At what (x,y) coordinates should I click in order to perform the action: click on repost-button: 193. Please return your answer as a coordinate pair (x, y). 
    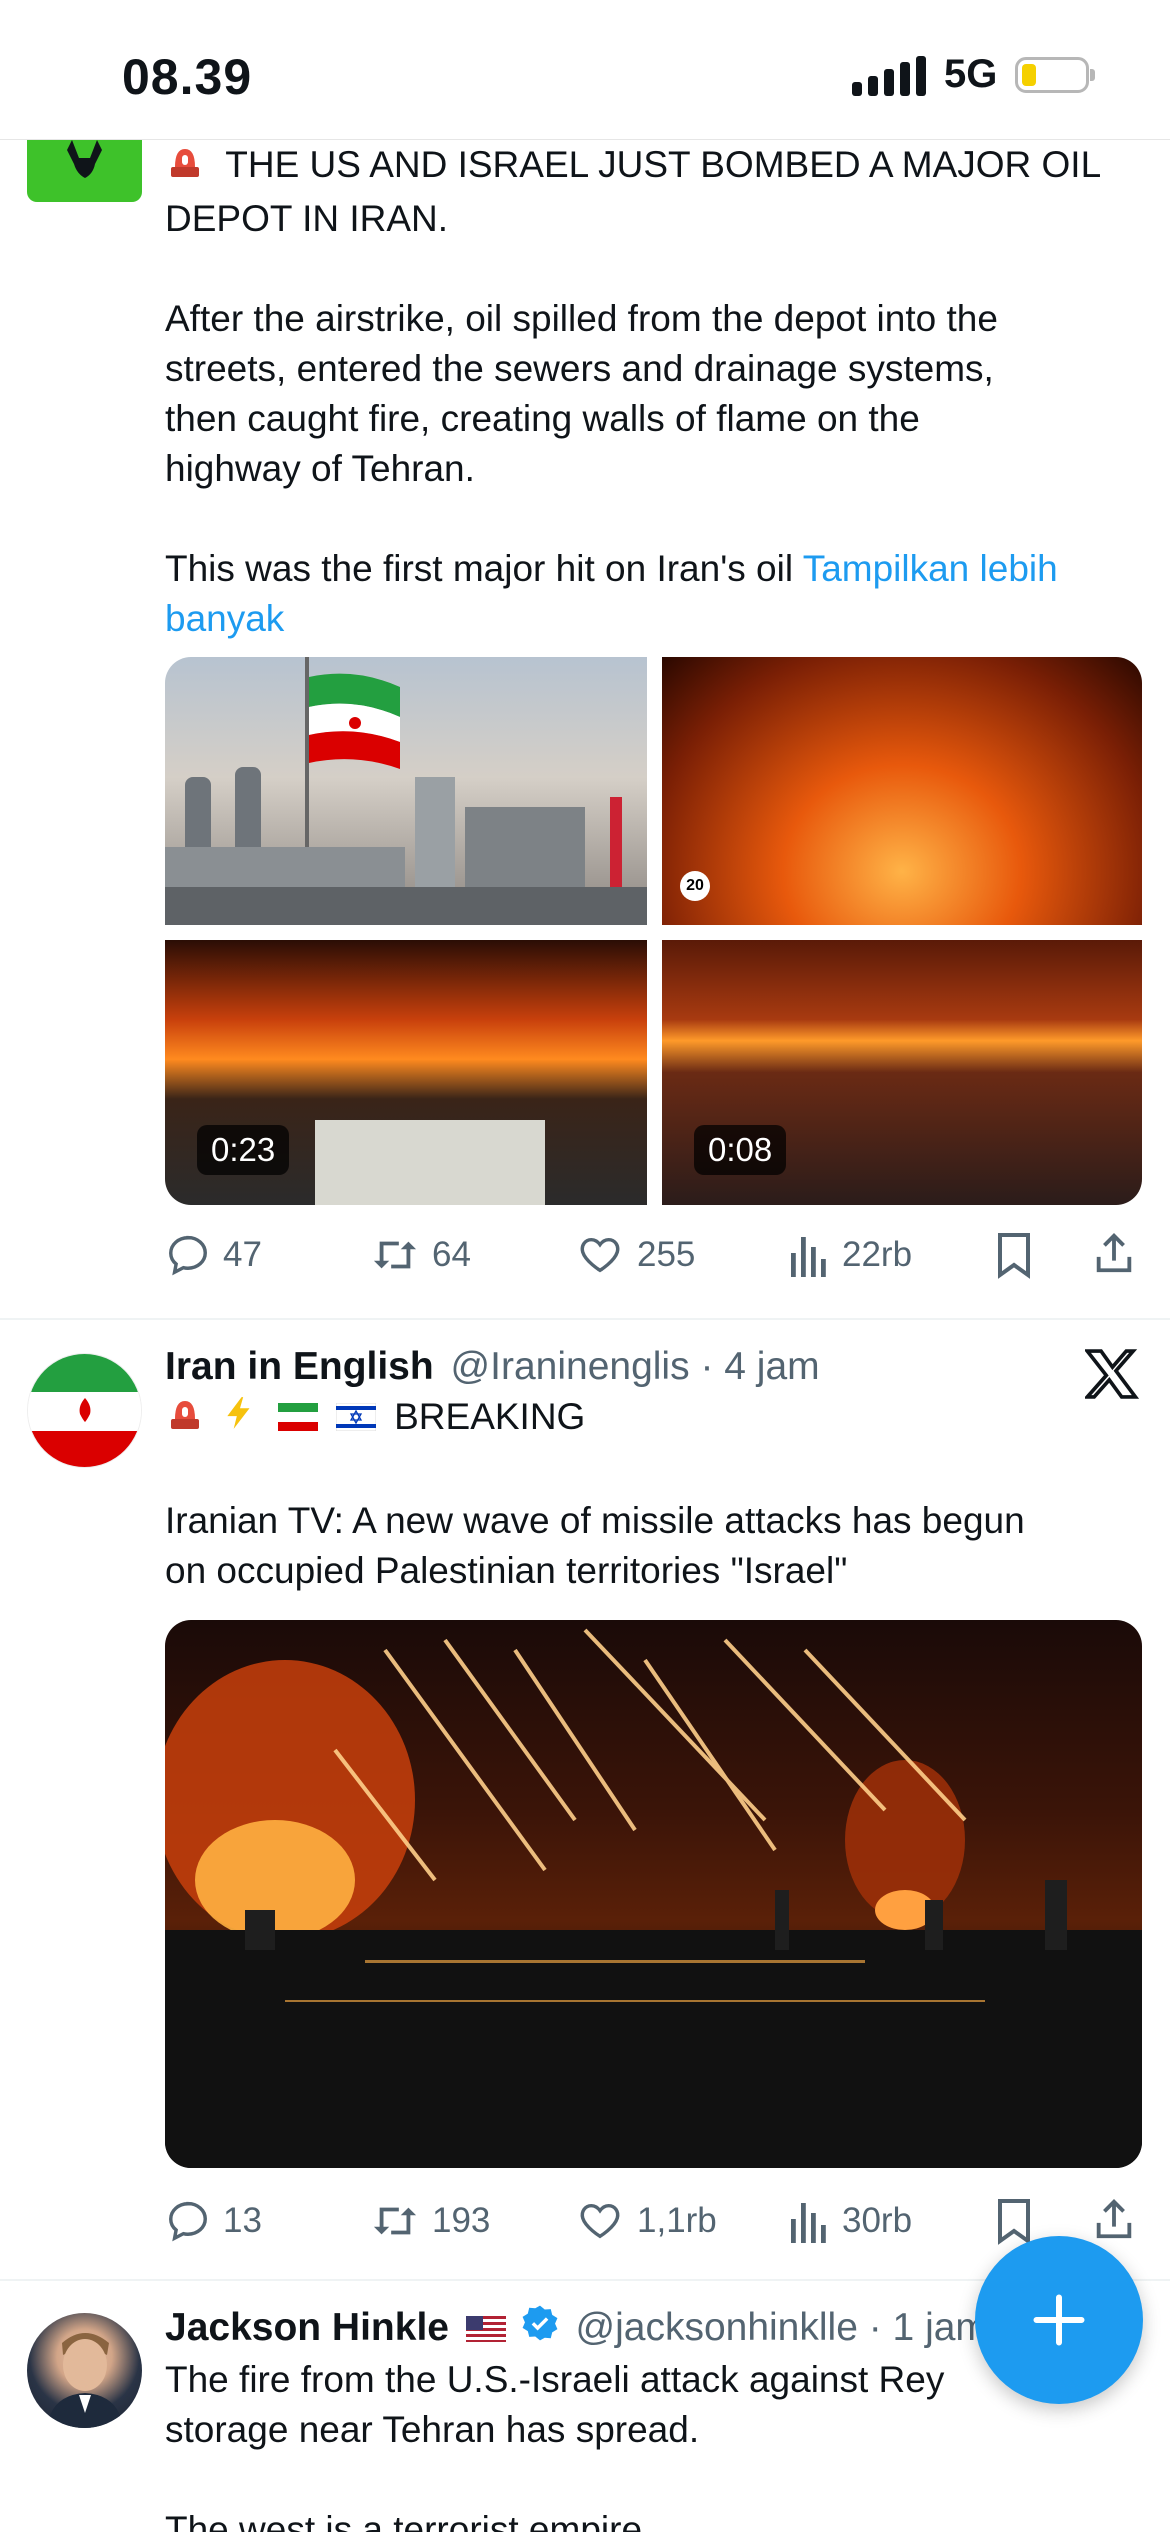
    Looking at the image, I should click on (430, 2221).